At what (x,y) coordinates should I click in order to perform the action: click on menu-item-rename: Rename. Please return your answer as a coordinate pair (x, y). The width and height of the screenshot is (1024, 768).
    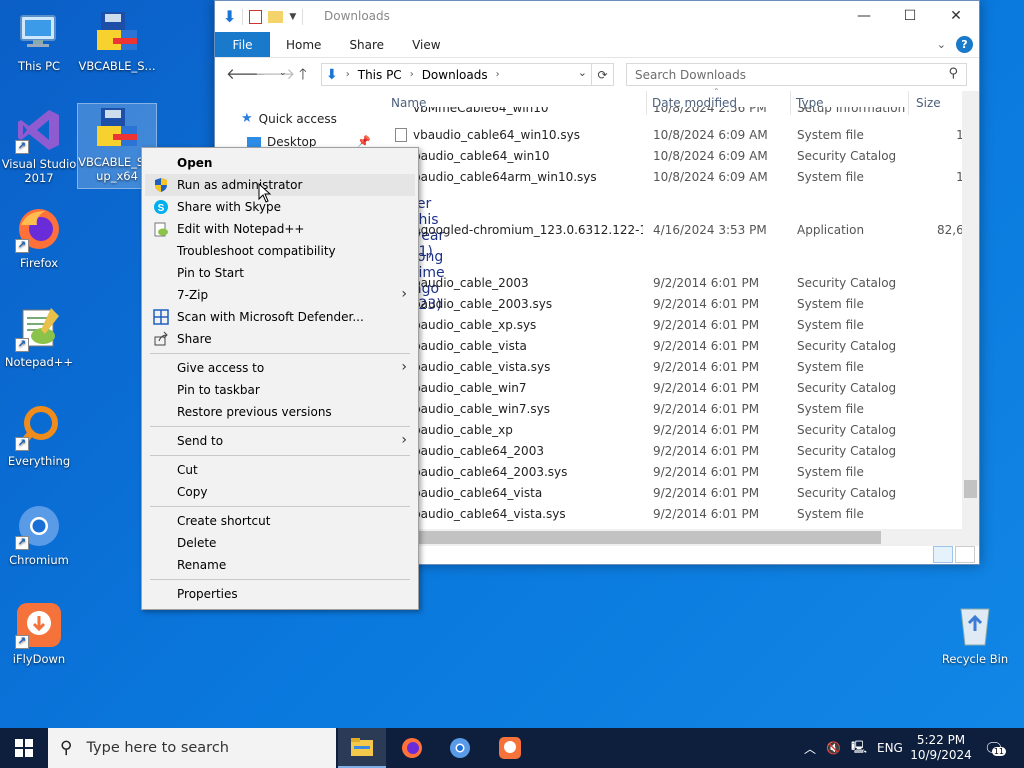
    Looking at the image, I should click on (280, 565).